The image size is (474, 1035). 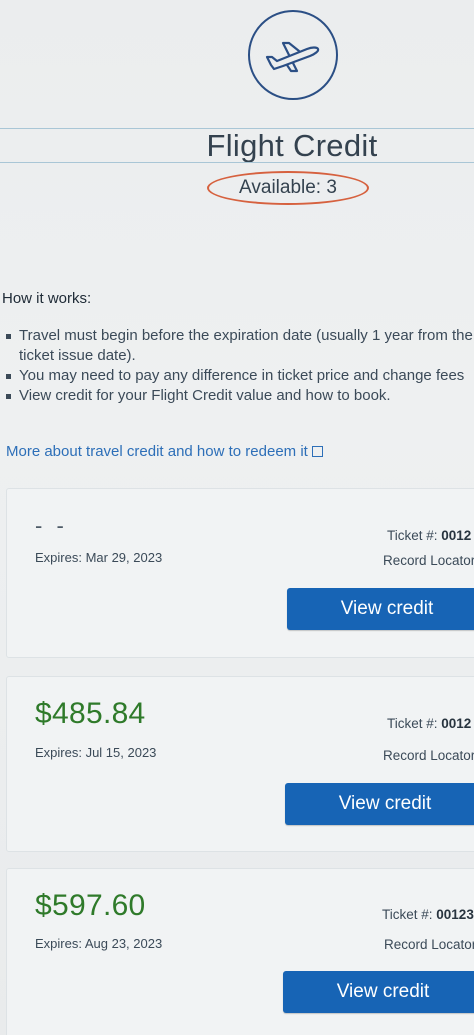 I want to click on credit-expires: Expires: Mar 29, 2023, so click(x=99, y=557).